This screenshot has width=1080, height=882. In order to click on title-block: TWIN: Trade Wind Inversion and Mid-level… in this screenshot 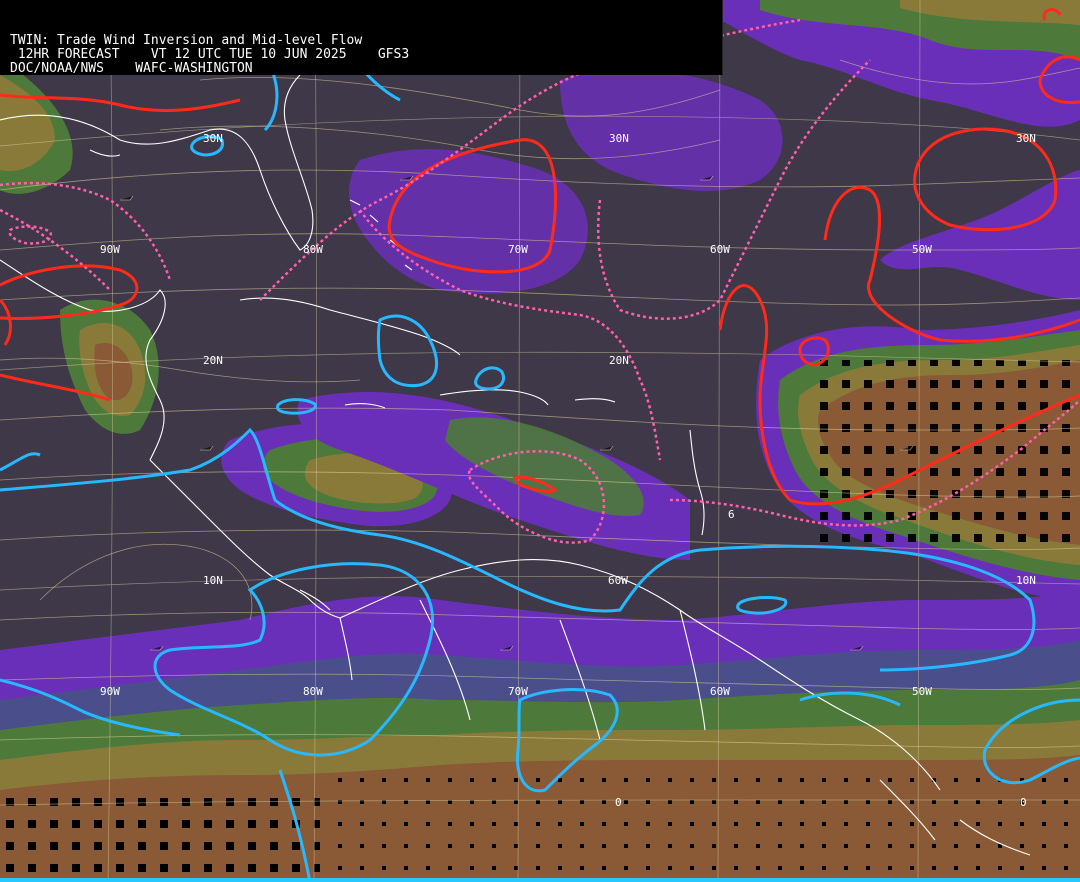, I will do `click(361, 38)`.